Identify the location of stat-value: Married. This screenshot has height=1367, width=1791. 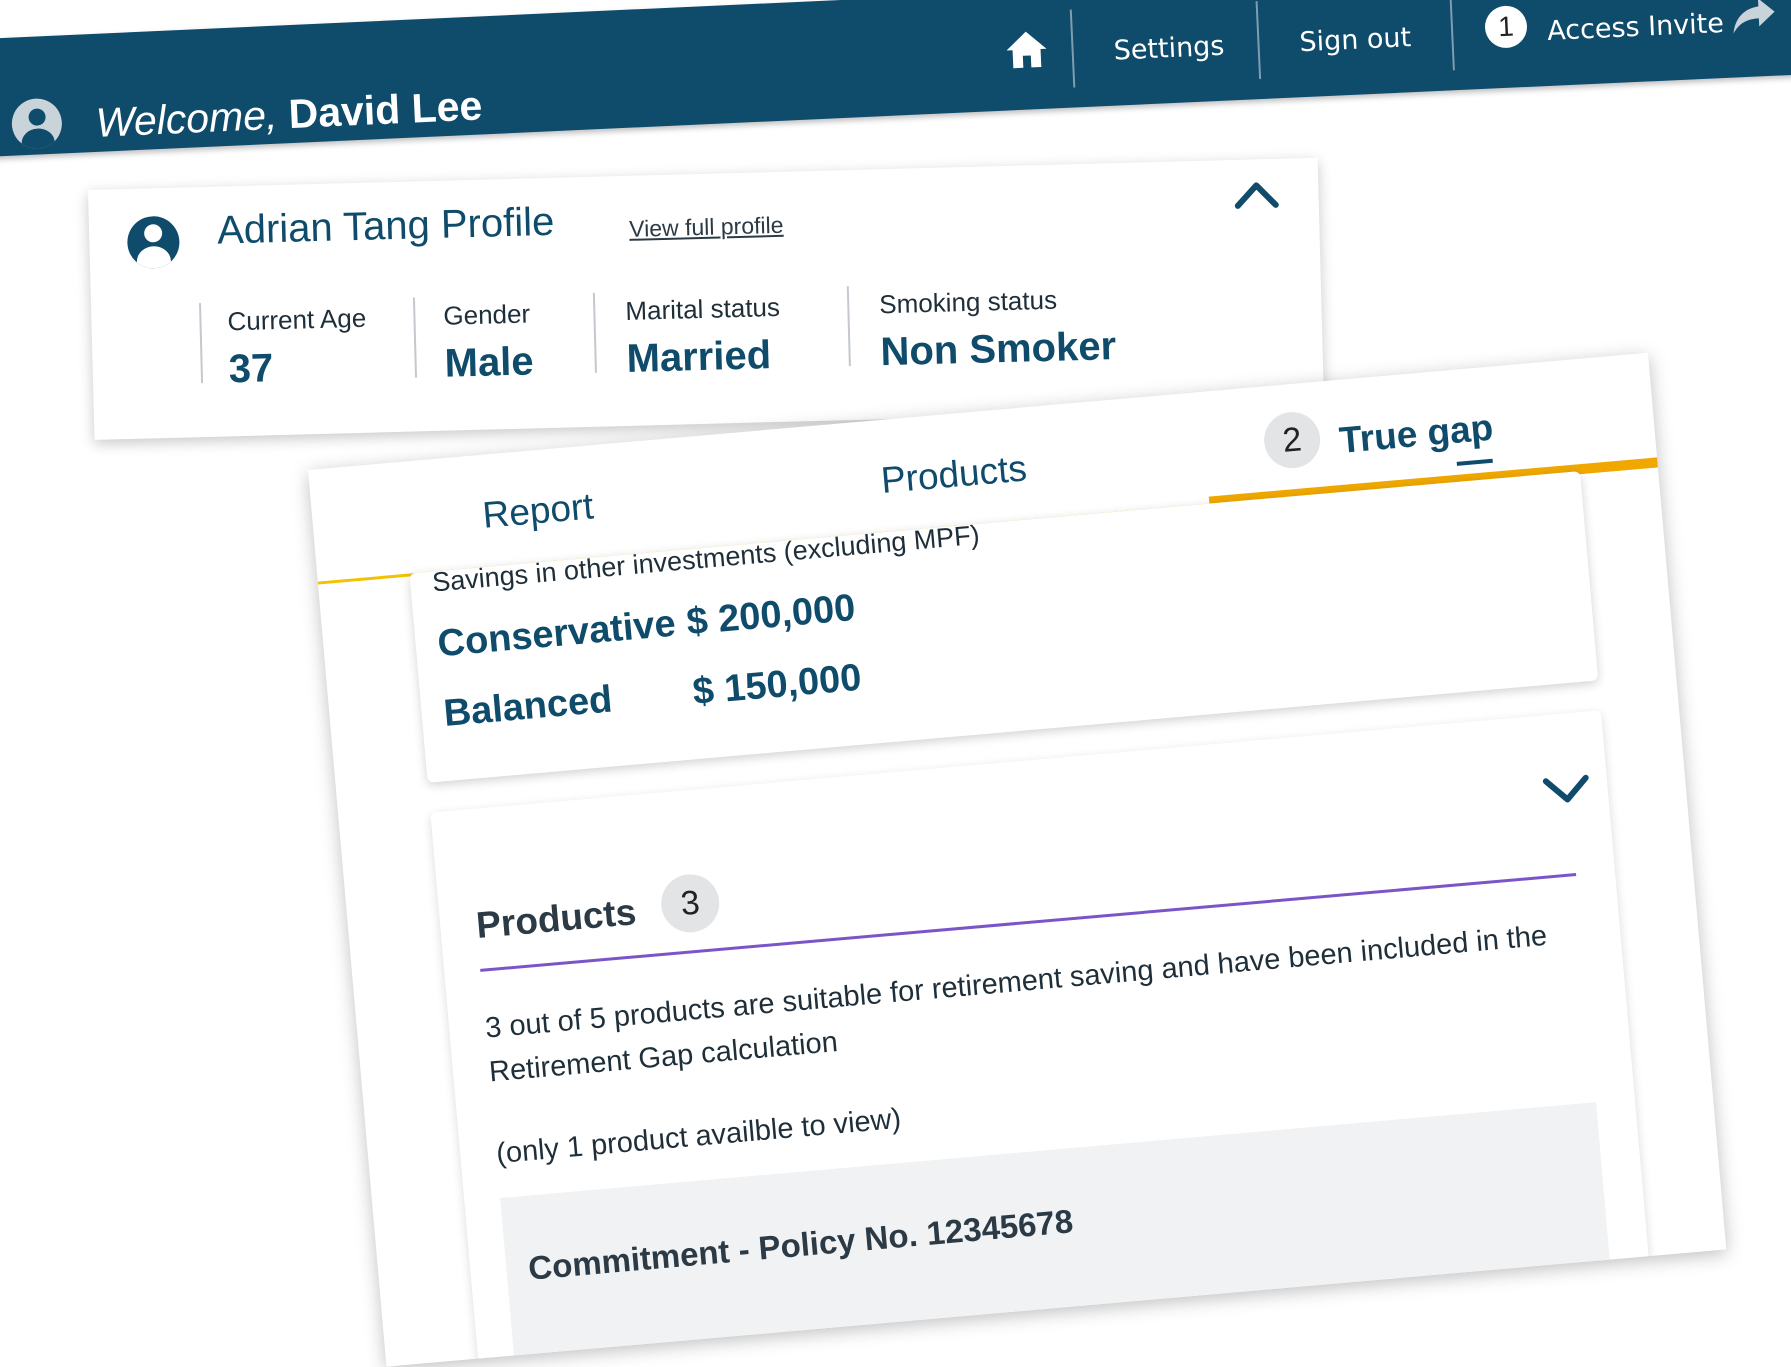
(699, 357).